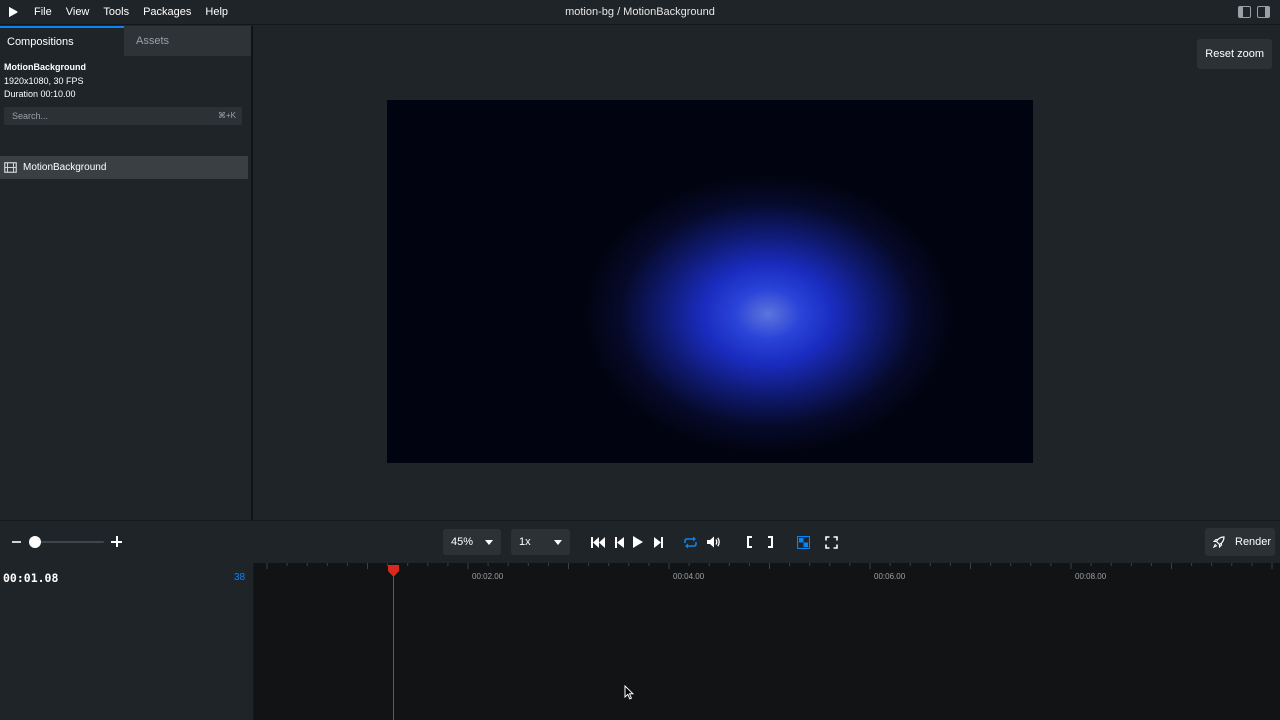 The height and width of the screenshot is (720, 1280). I want to click on ruler-ticks, so click(769, 566).